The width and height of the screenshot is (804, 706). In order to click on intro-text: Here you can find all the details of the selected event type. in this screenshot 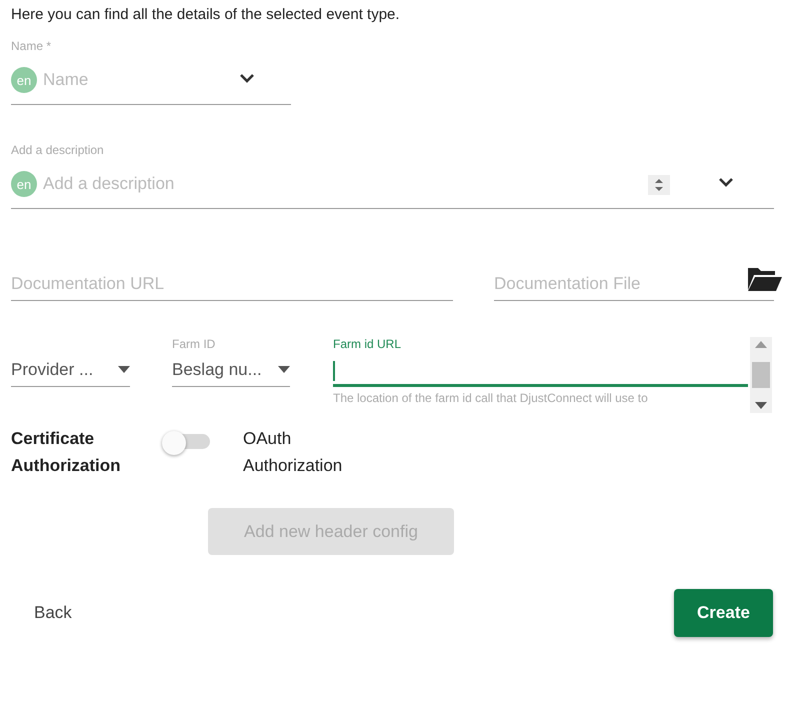, I will do `click(206, 14)`.